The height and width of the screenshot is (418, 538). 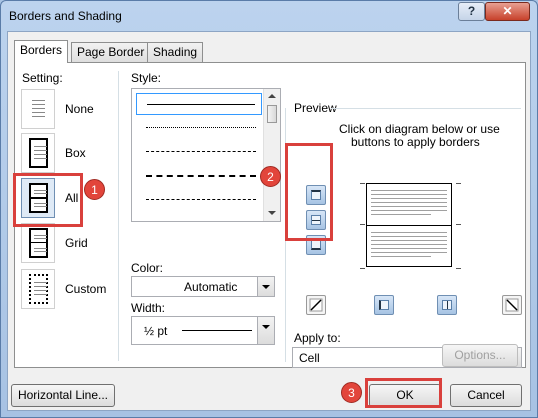 I want to click on setting-custom-label: Custom, so click(x=86, y=289).